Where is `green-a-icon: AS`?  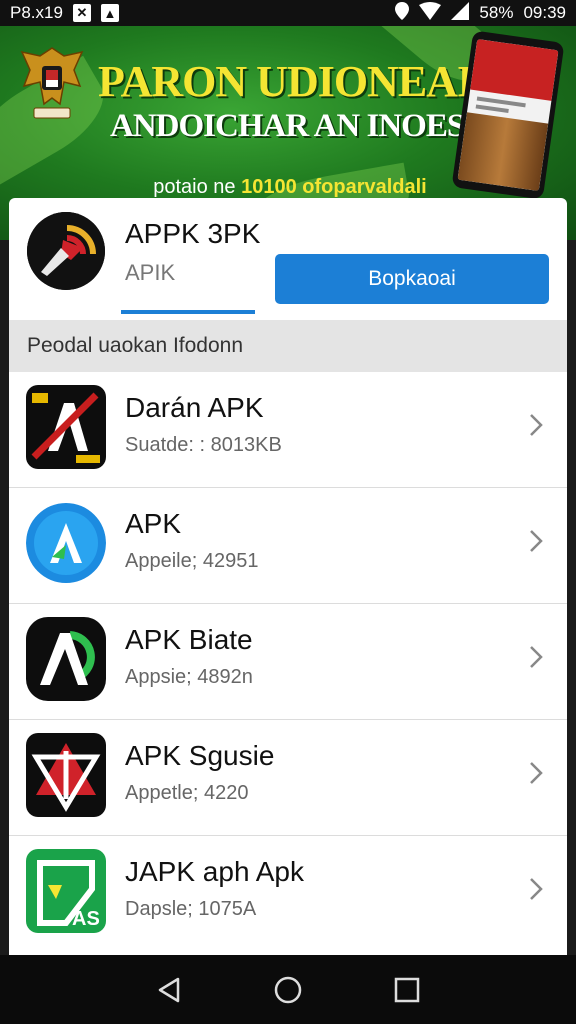 green-a-icon: AS is located at coordinates (66, 891).